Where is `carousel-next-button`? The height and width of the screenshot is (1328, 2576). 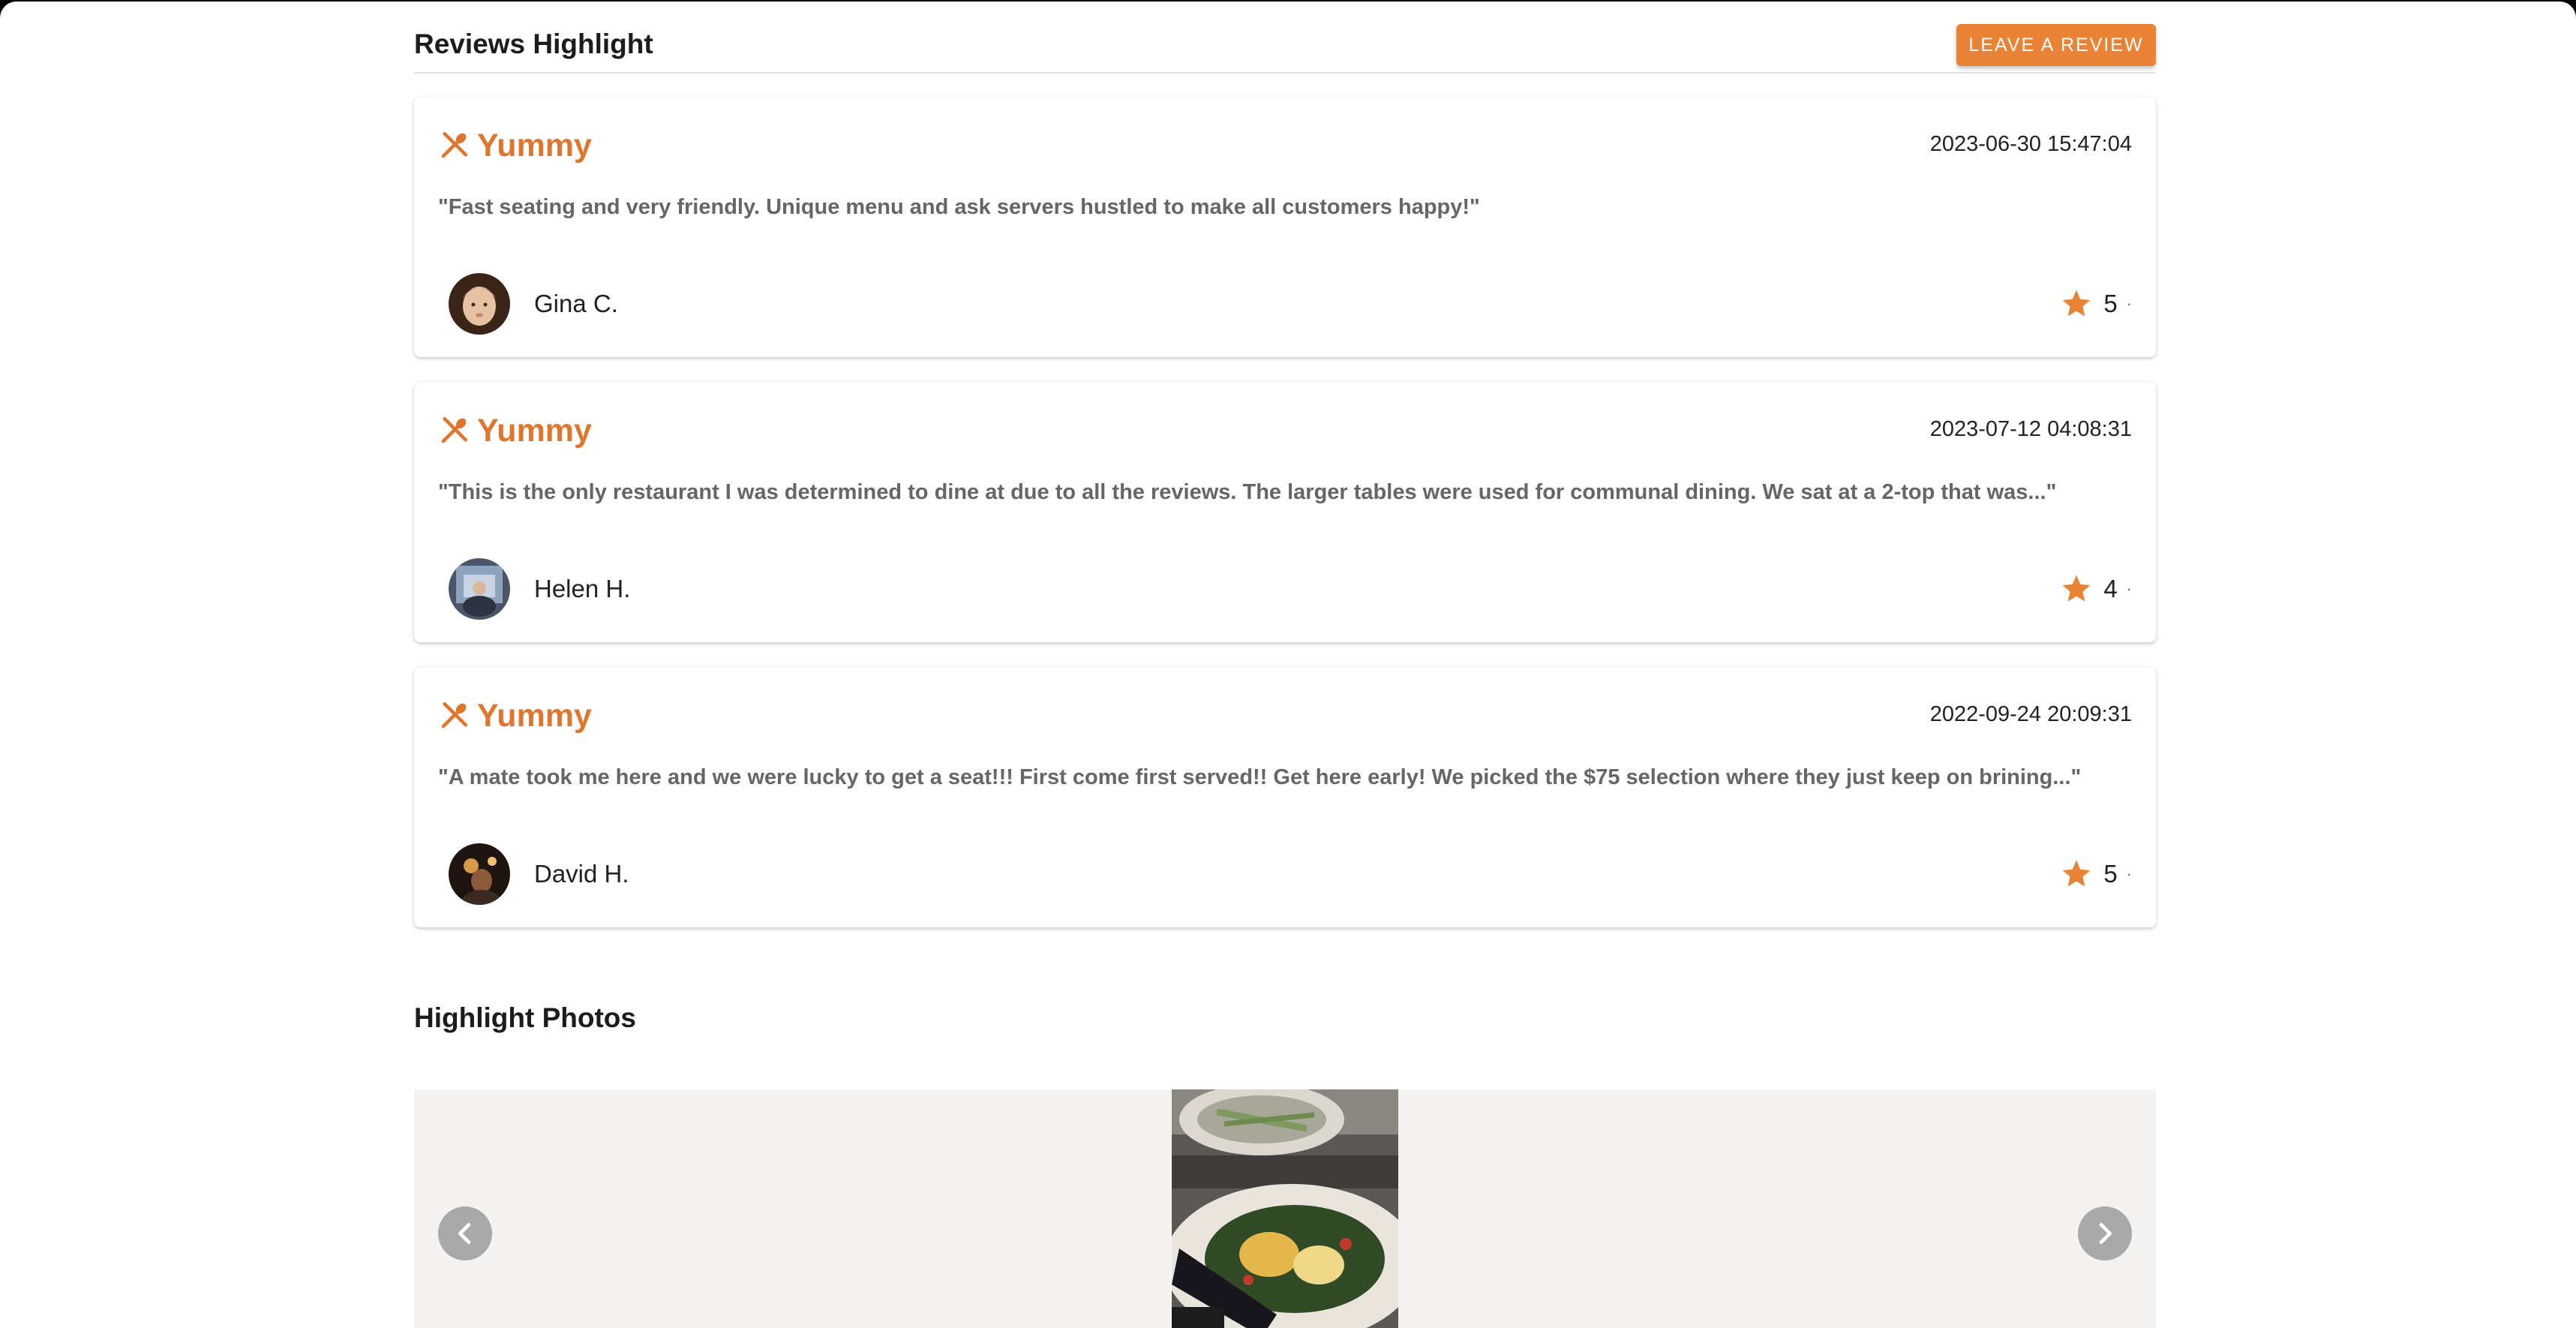
carousel-next-button is located at coordinates (2105, 1233).